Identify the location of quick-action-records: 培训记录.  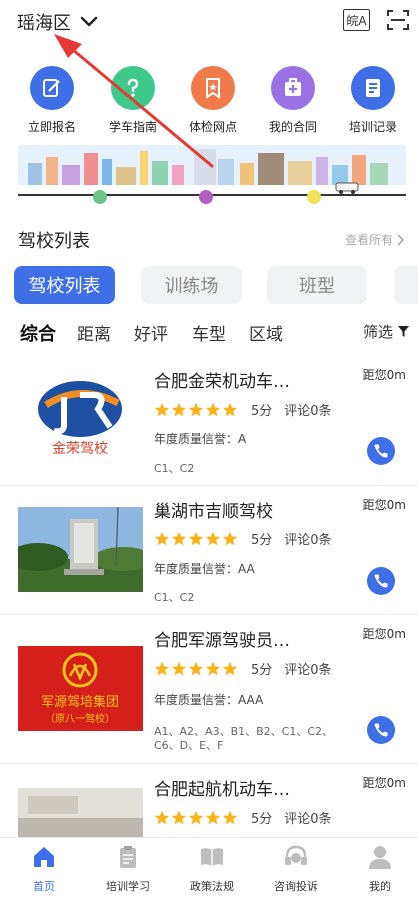
(373, 100).